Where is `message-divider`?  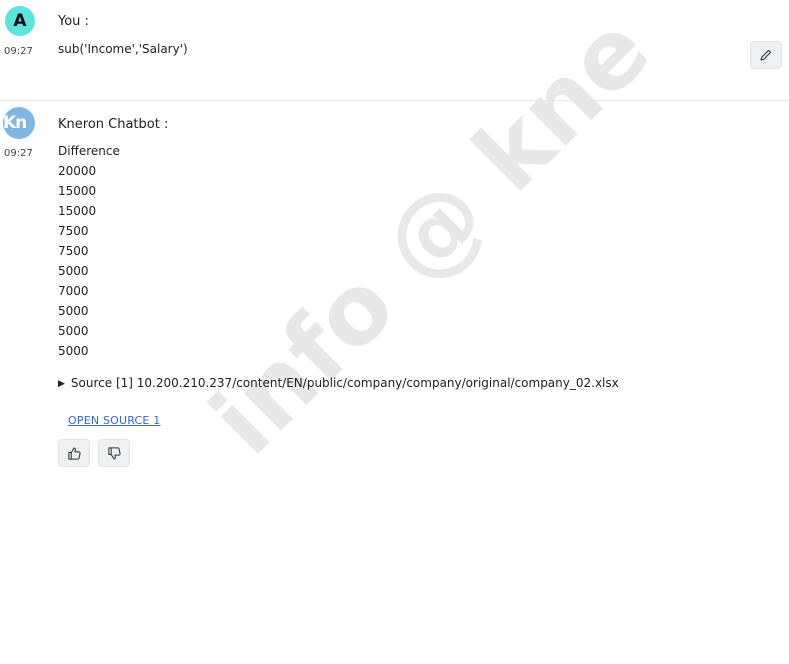 message-divider is located at coordinates (394, 100).